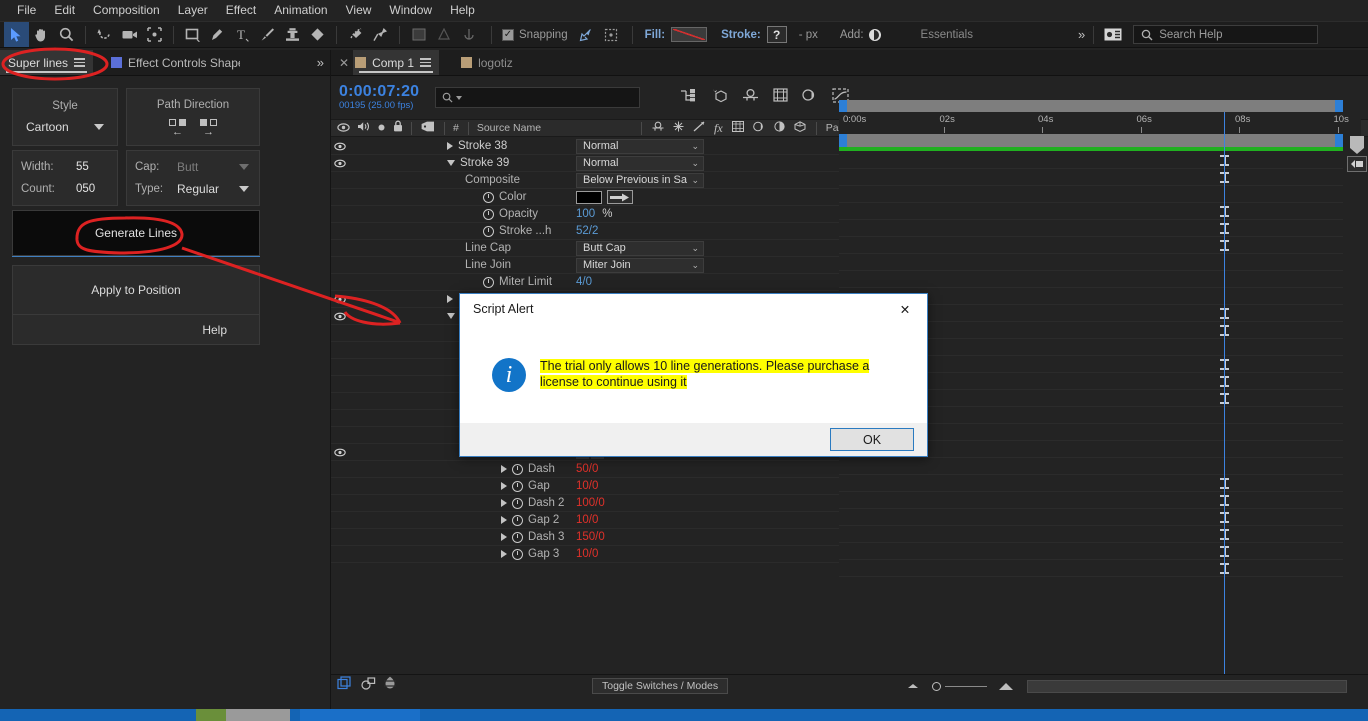  I want to click on current-time-display: 0:00:07:20, so click(379, 92).